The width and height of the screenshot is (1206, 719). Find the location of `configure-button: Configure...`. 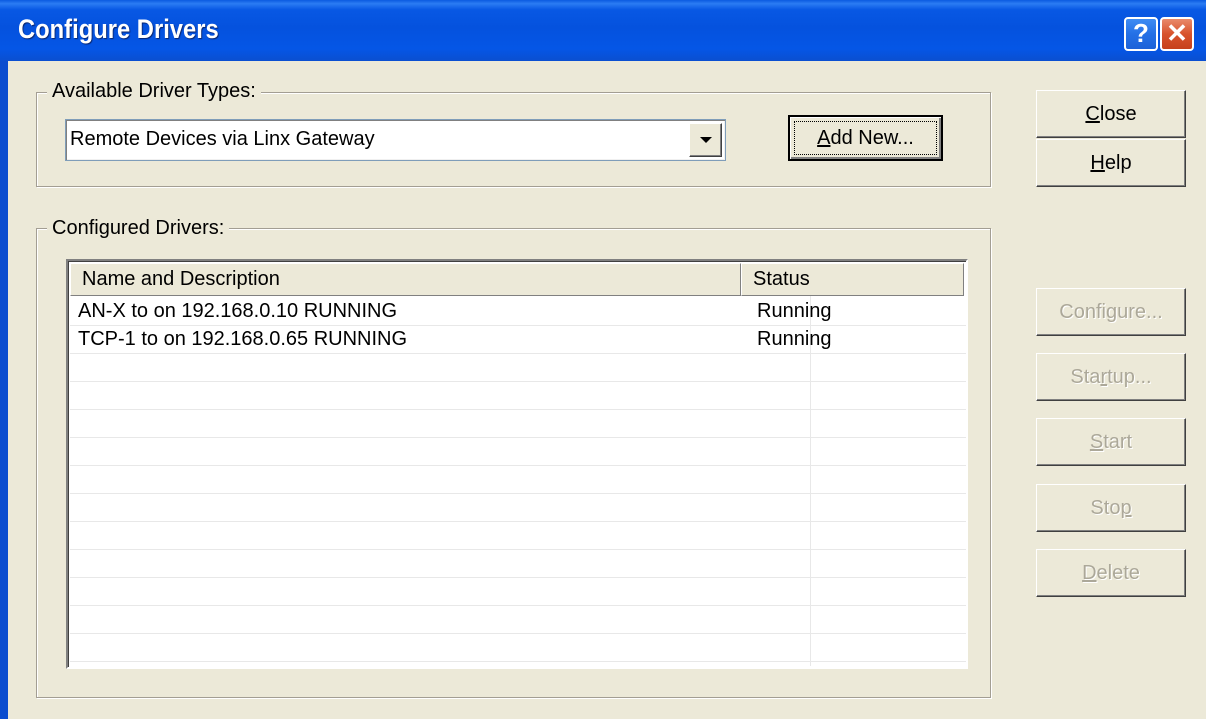

configure-button: Configure... is located at coordinates (1111, 312).